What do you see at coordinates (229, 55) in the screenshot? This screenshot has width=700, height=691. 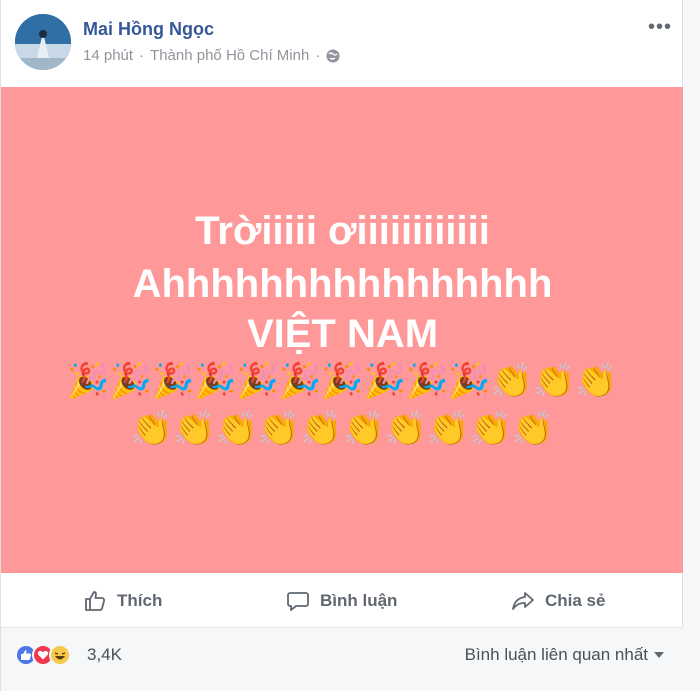 I see `post-location: Thành phố Hồ Chí Minh` at bounding box center [229, 55].